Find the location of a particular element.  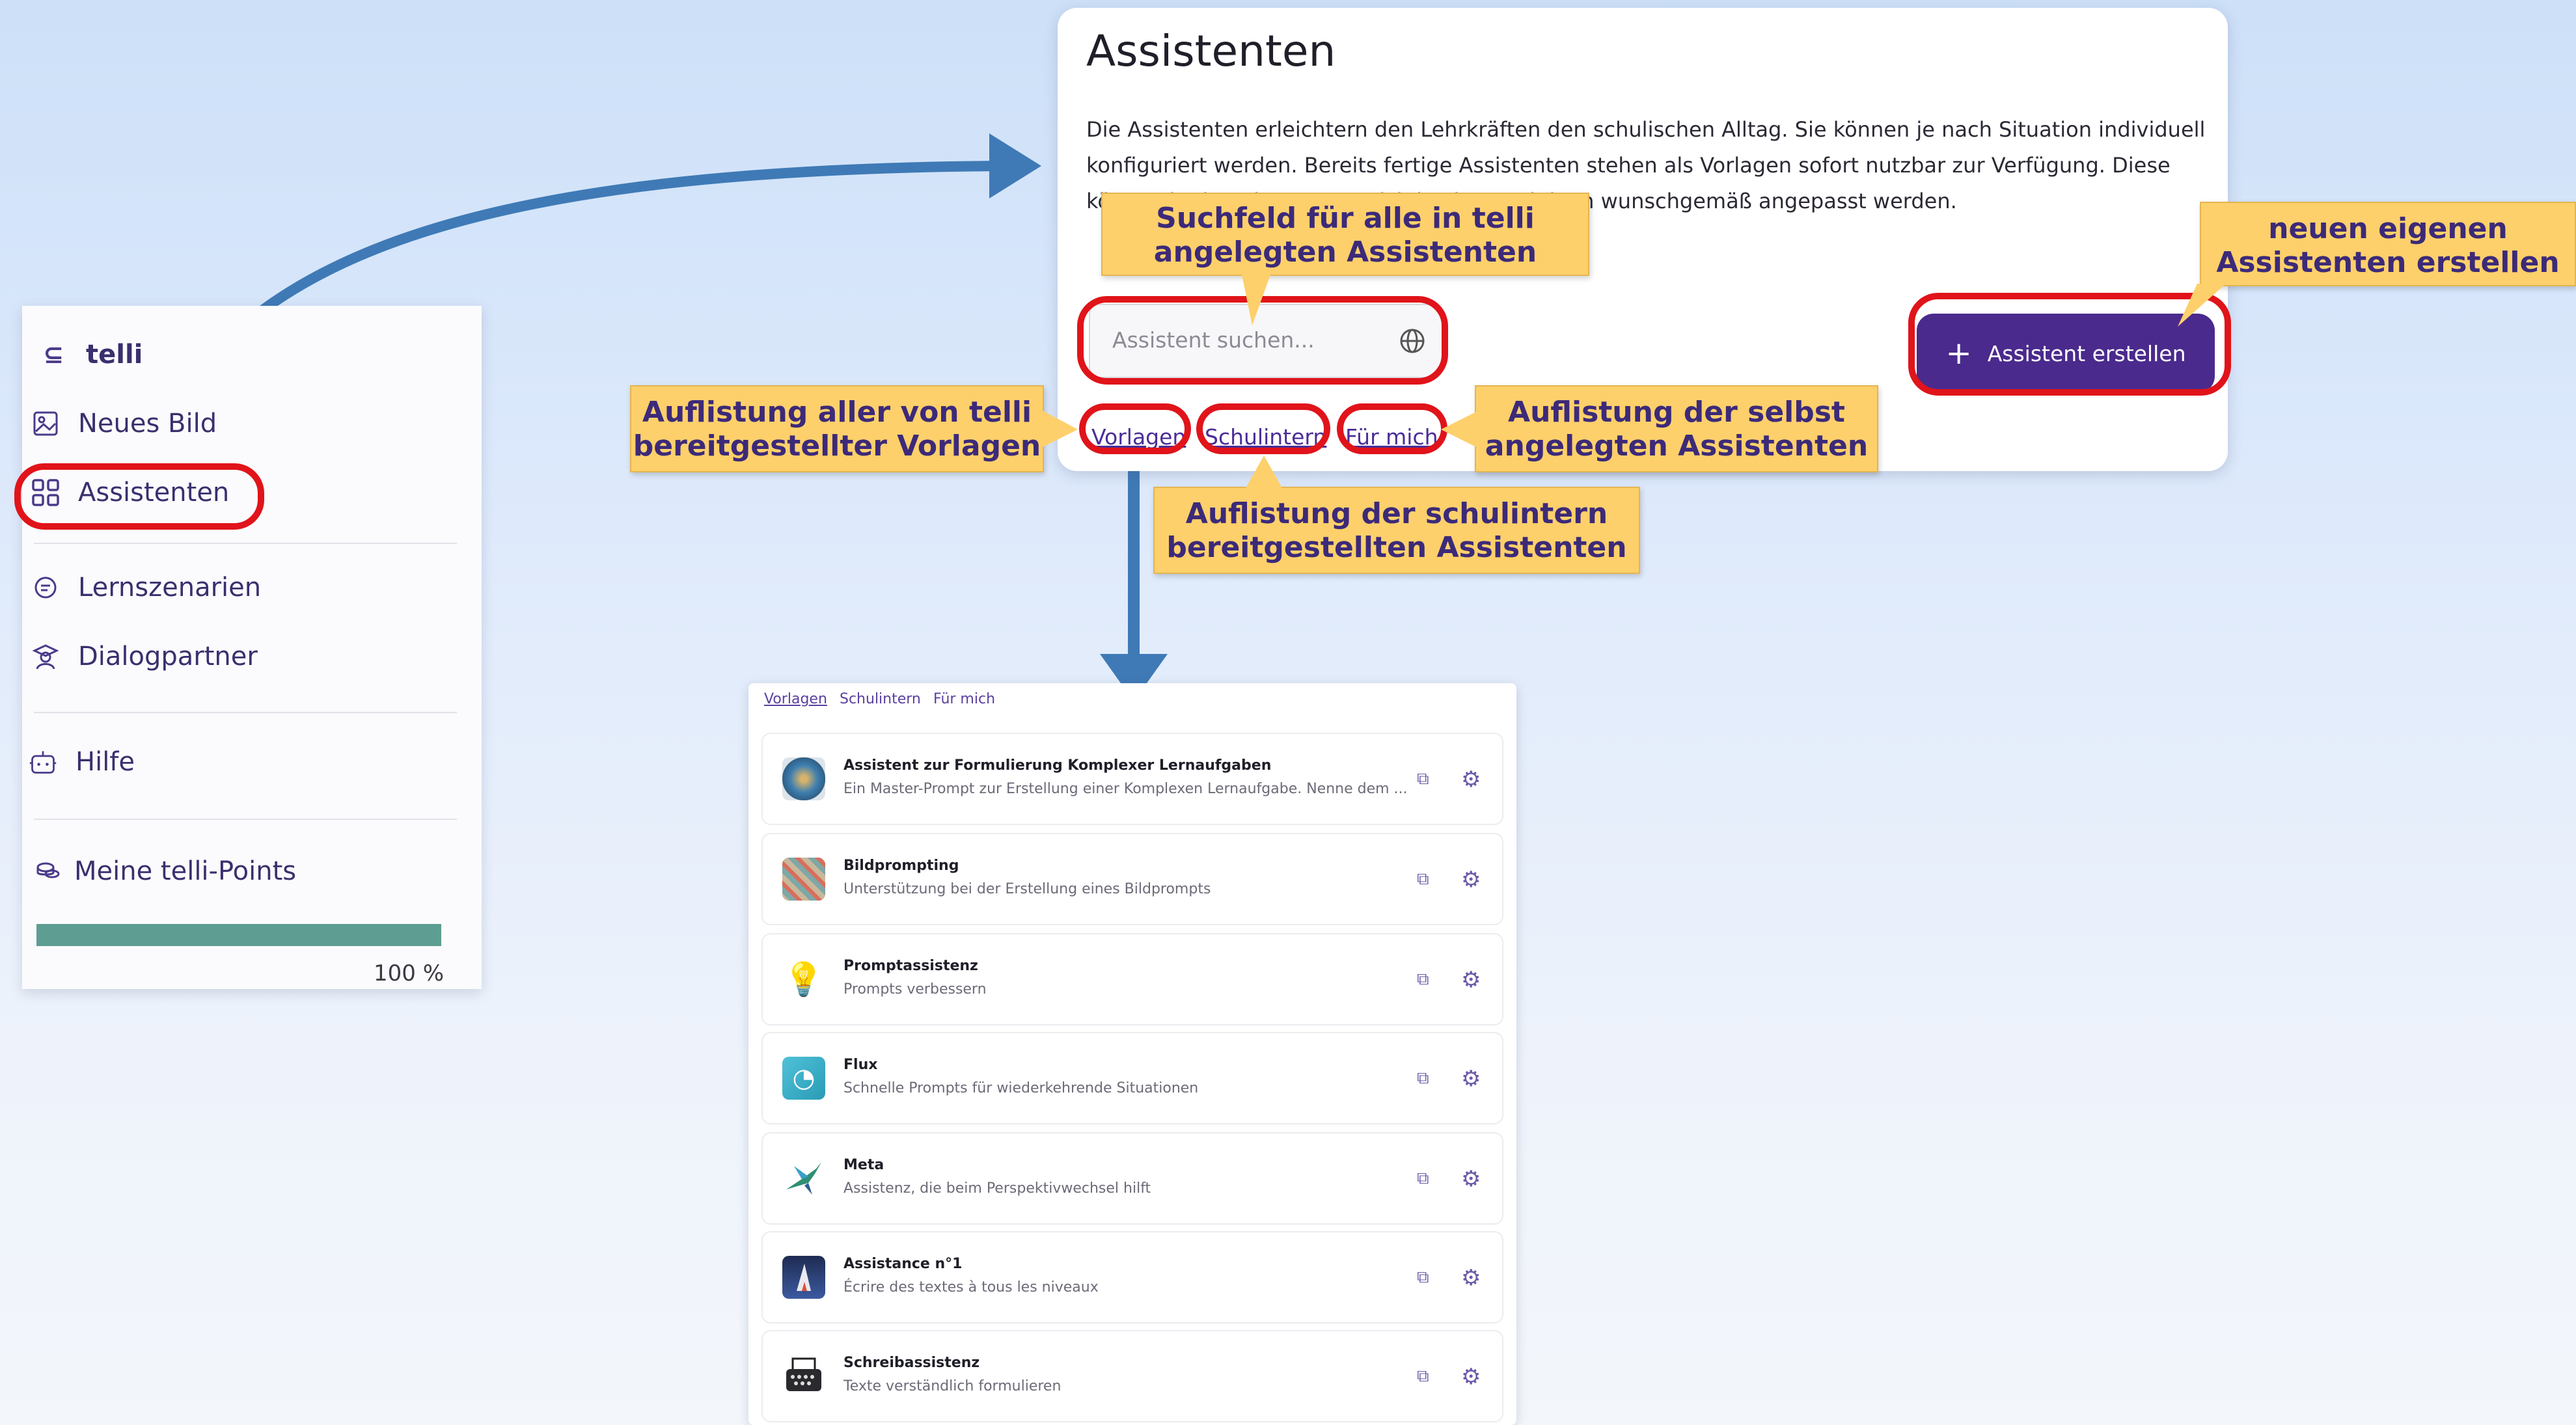

sidebar-item-telli-points: Meine telli-Points is located at coordinates (165, 871).